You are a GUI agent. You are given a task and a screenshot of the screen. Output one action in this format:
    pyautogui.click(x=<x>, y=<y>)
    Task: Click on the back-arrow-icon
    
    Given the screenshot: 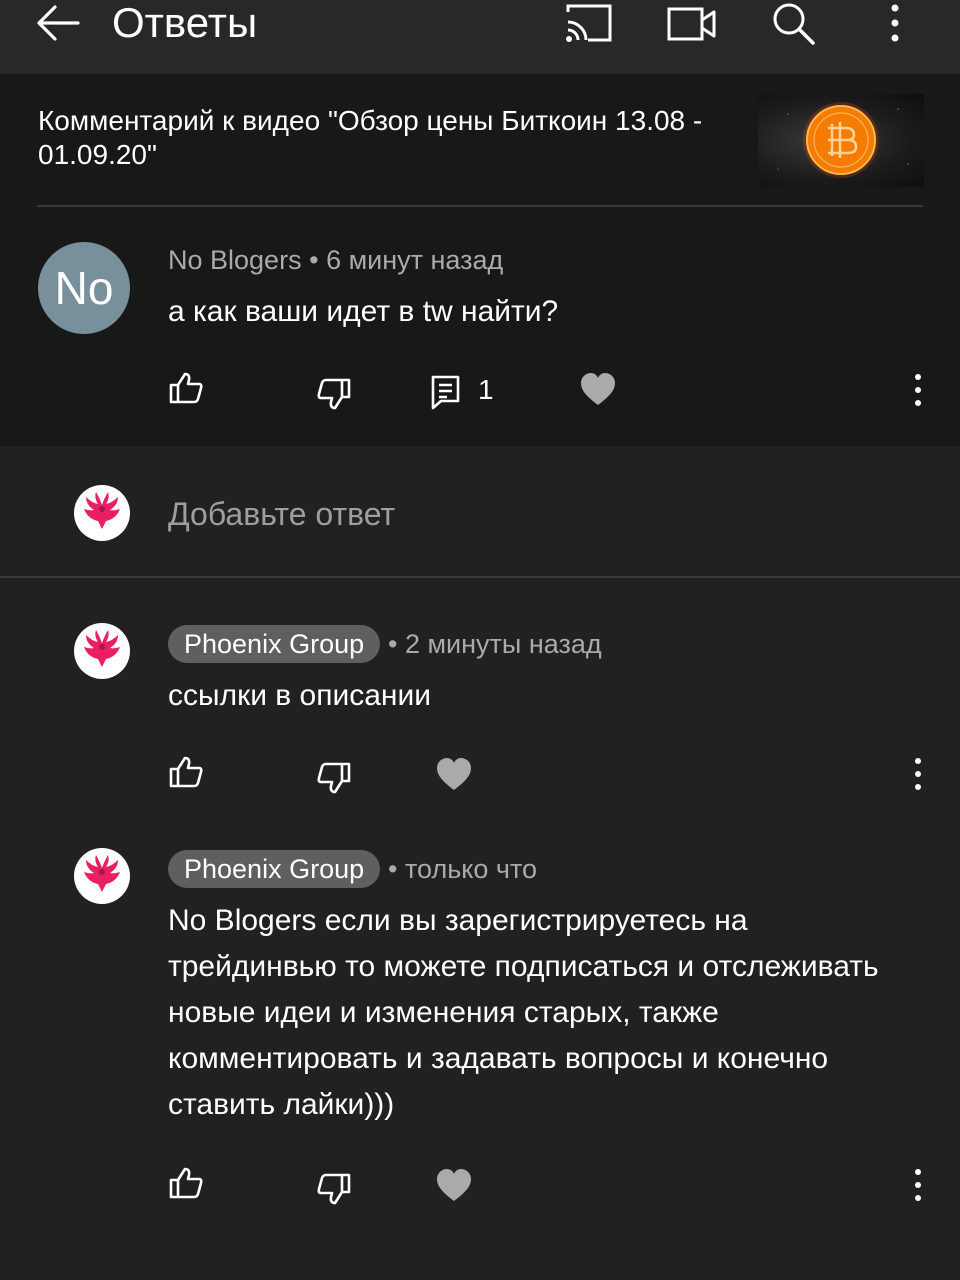 What is the action you would take?
    pyautogui.click(x=57, y=23)
    